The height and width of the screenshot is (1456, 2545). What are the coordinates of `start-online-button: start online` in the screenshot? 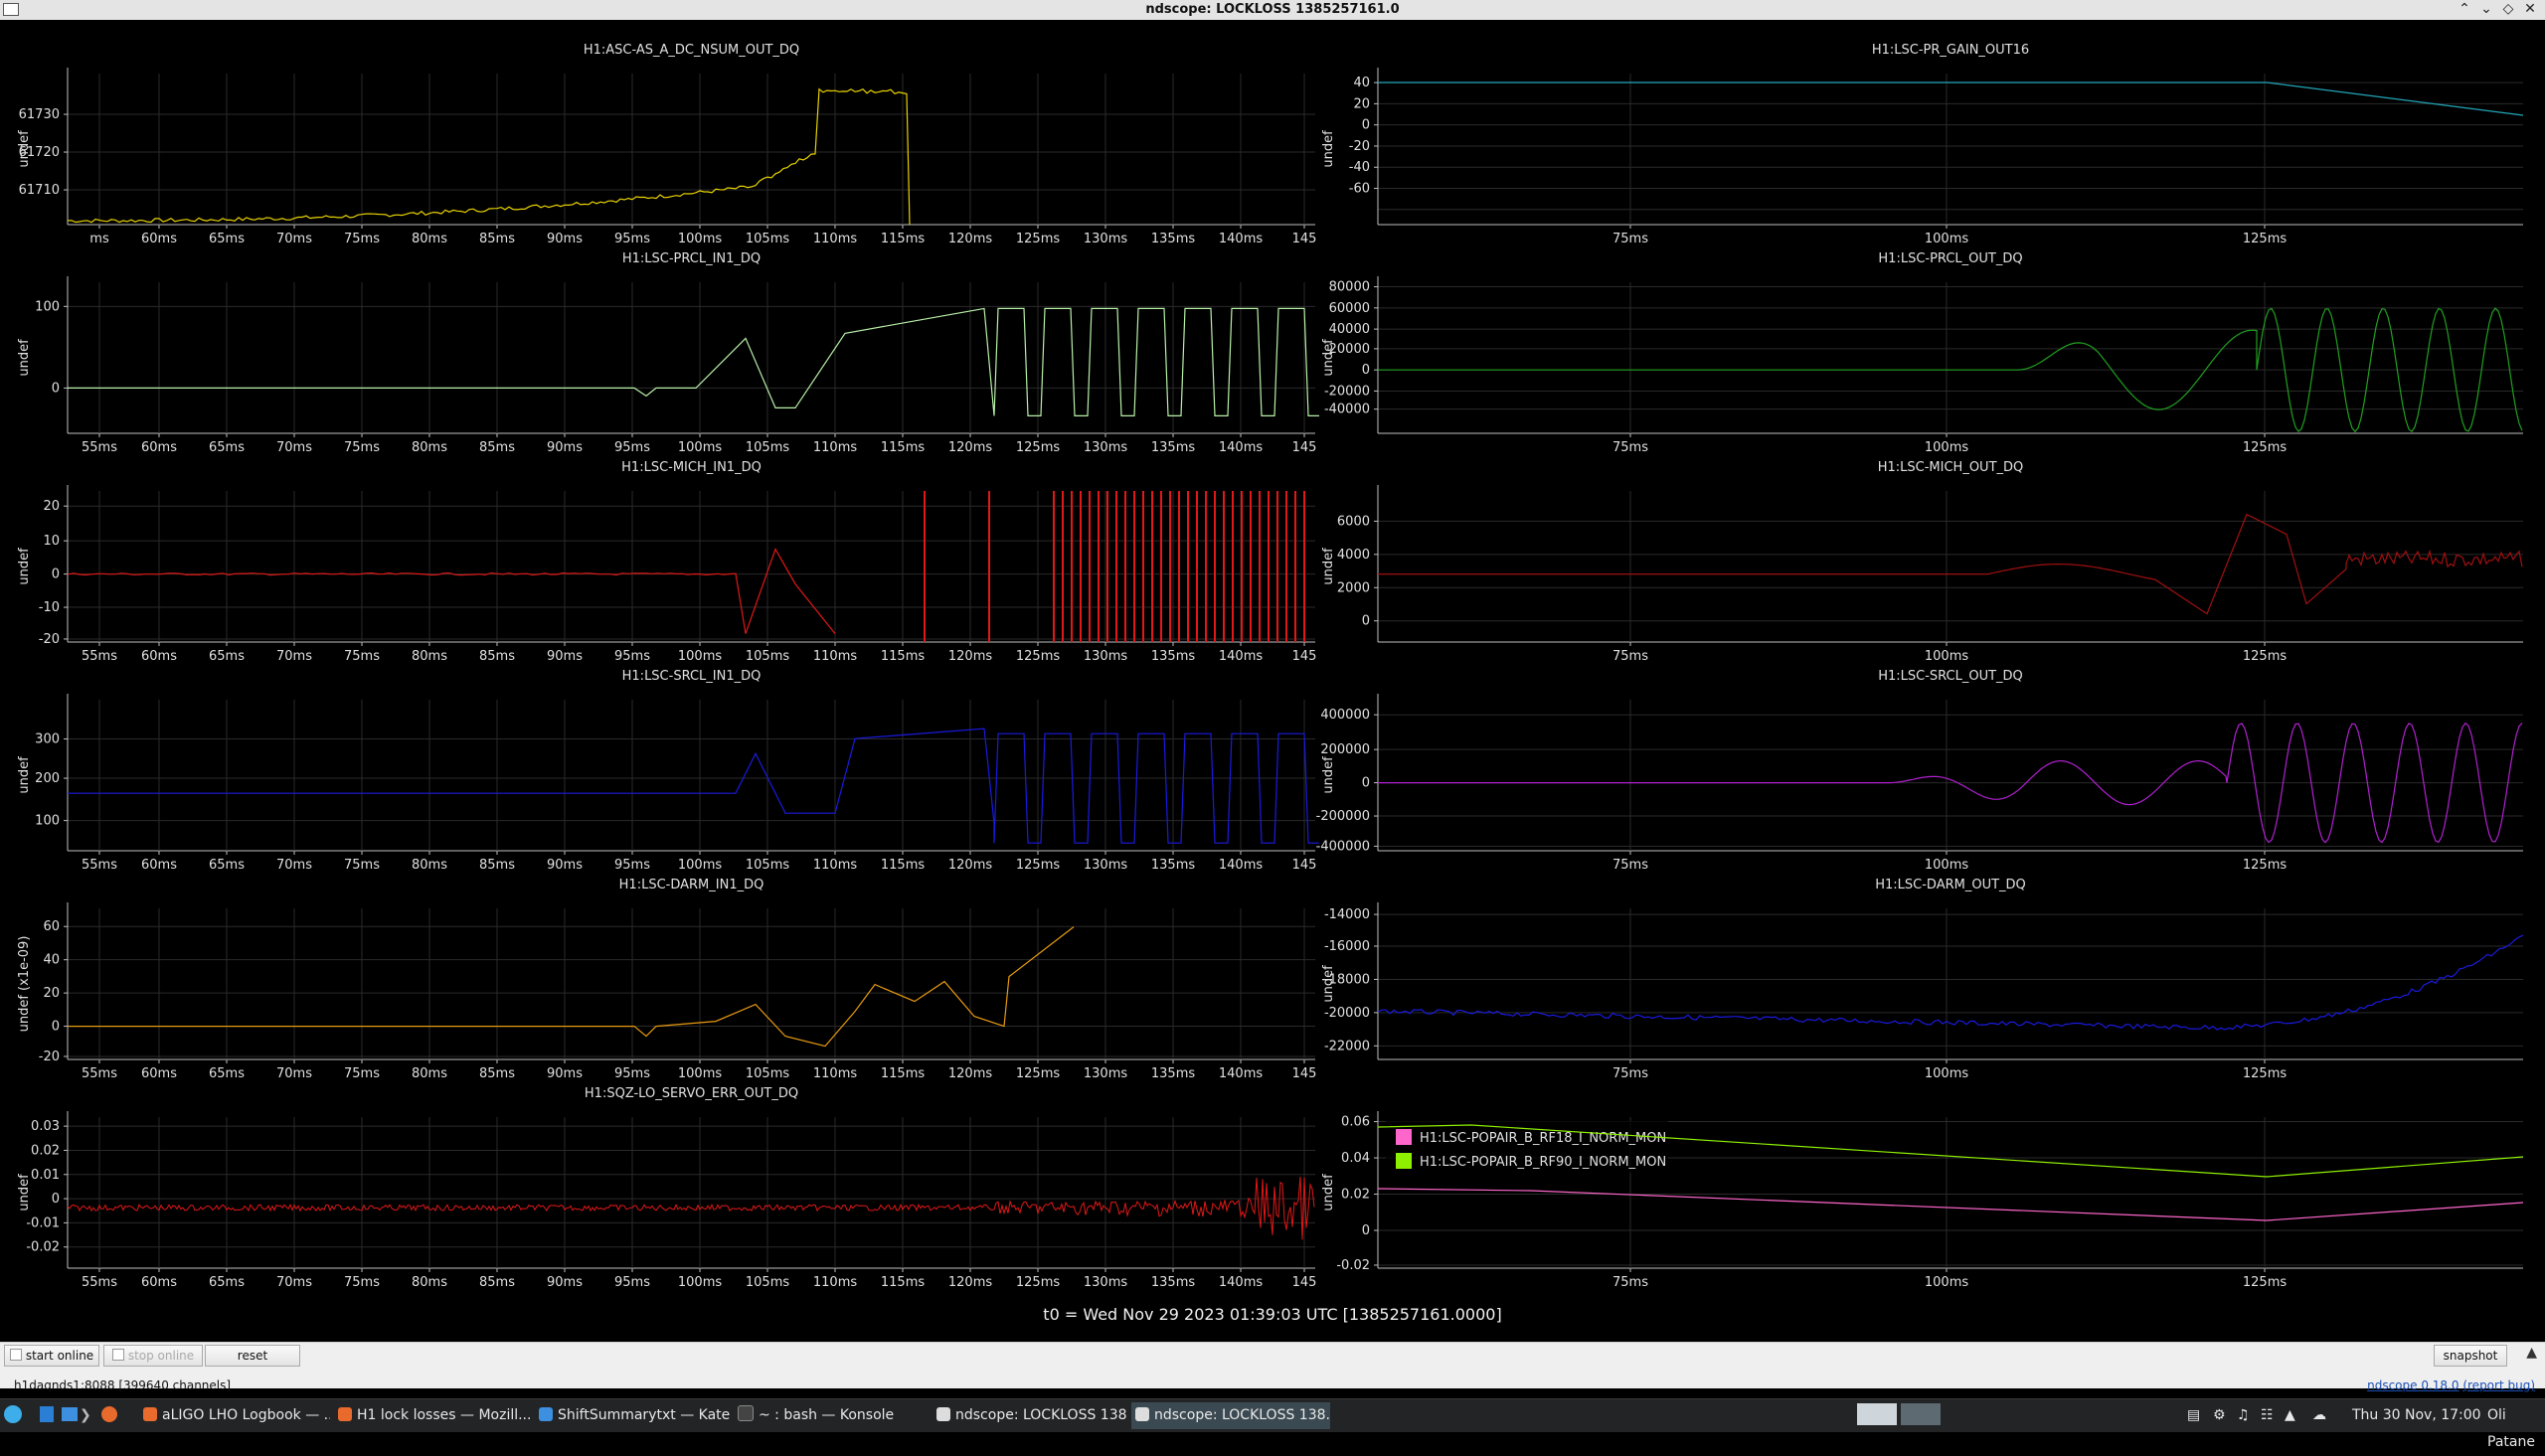 It's located at (51, 1356).